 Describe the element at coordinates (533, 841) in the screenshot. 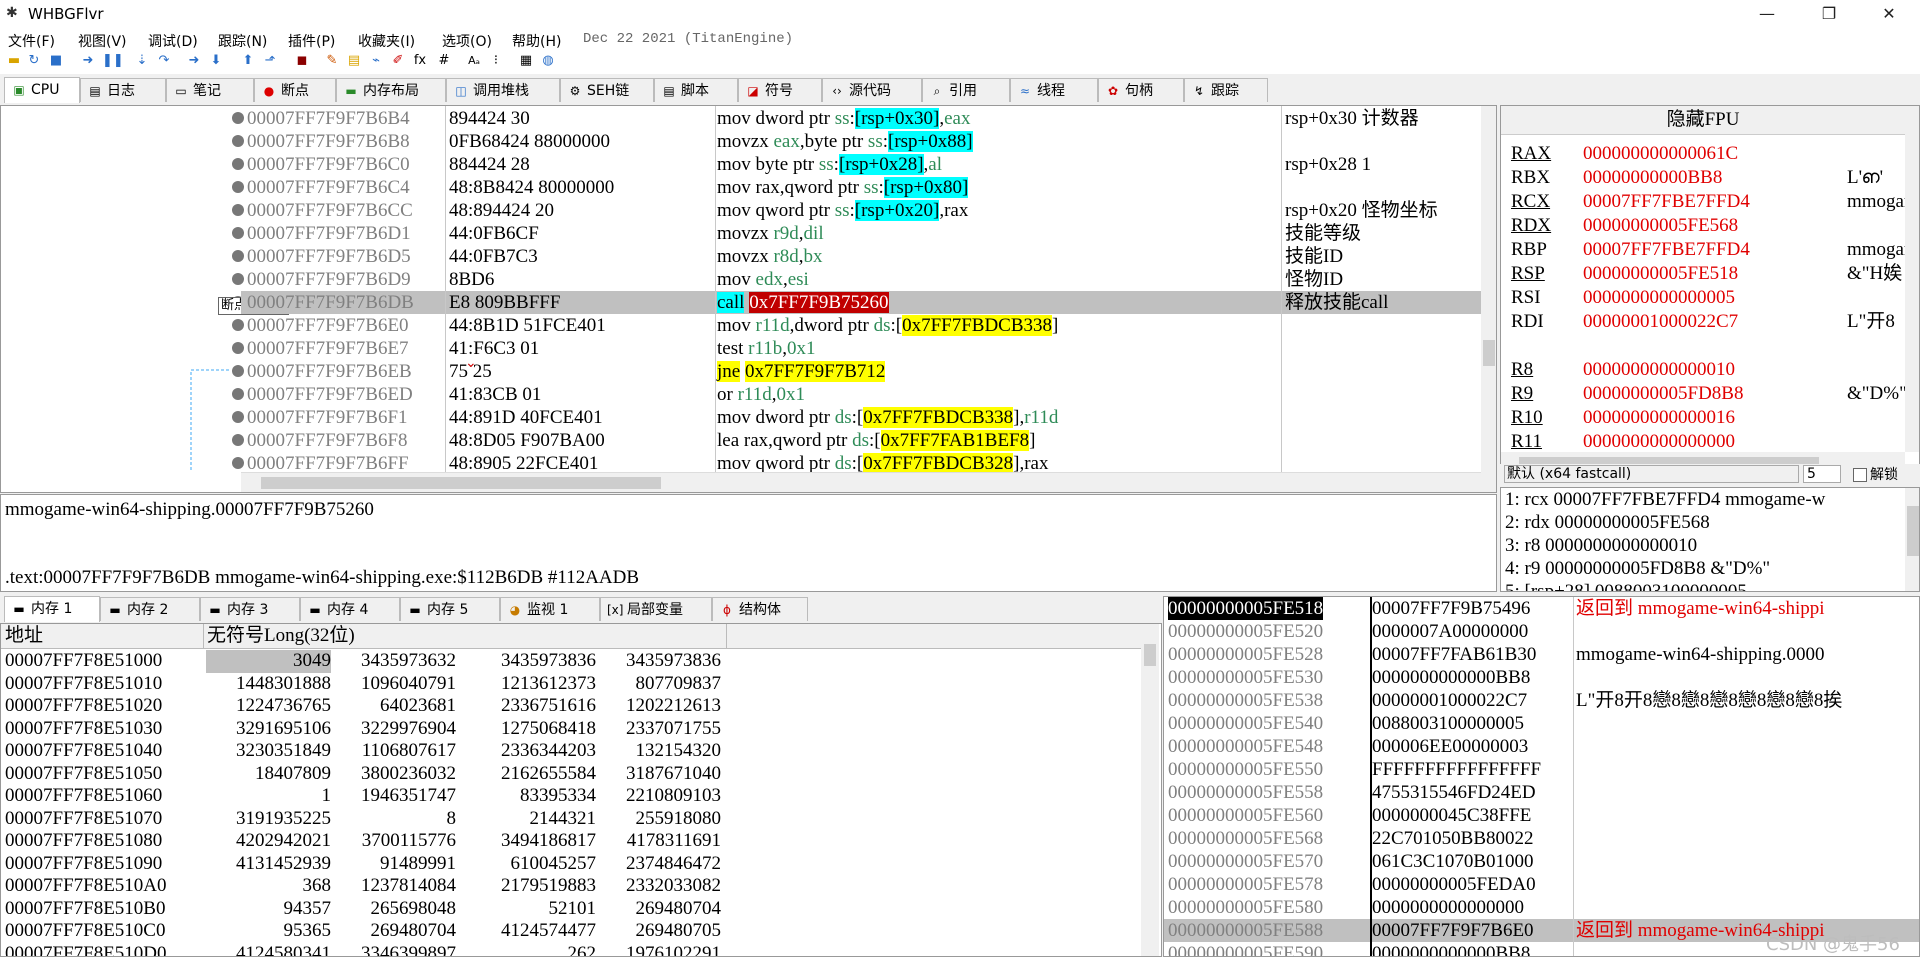

I see `dump-value: 3494186817` at that location.